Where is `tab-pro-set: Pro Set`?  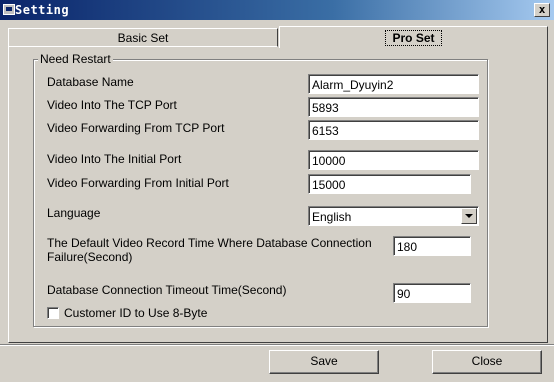
tab-pro-set: Pro Set is located at coordinates (413, 37).